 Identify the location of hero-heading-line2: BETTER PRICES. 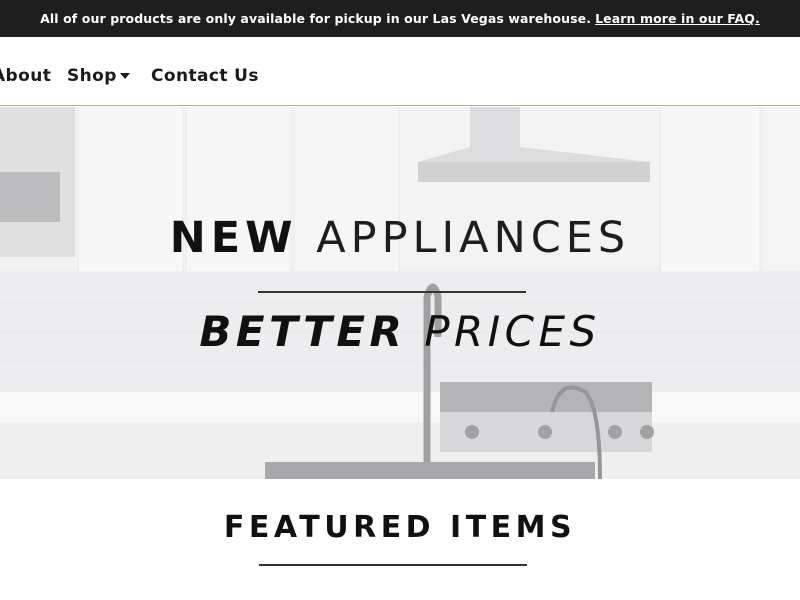
(400, 331).